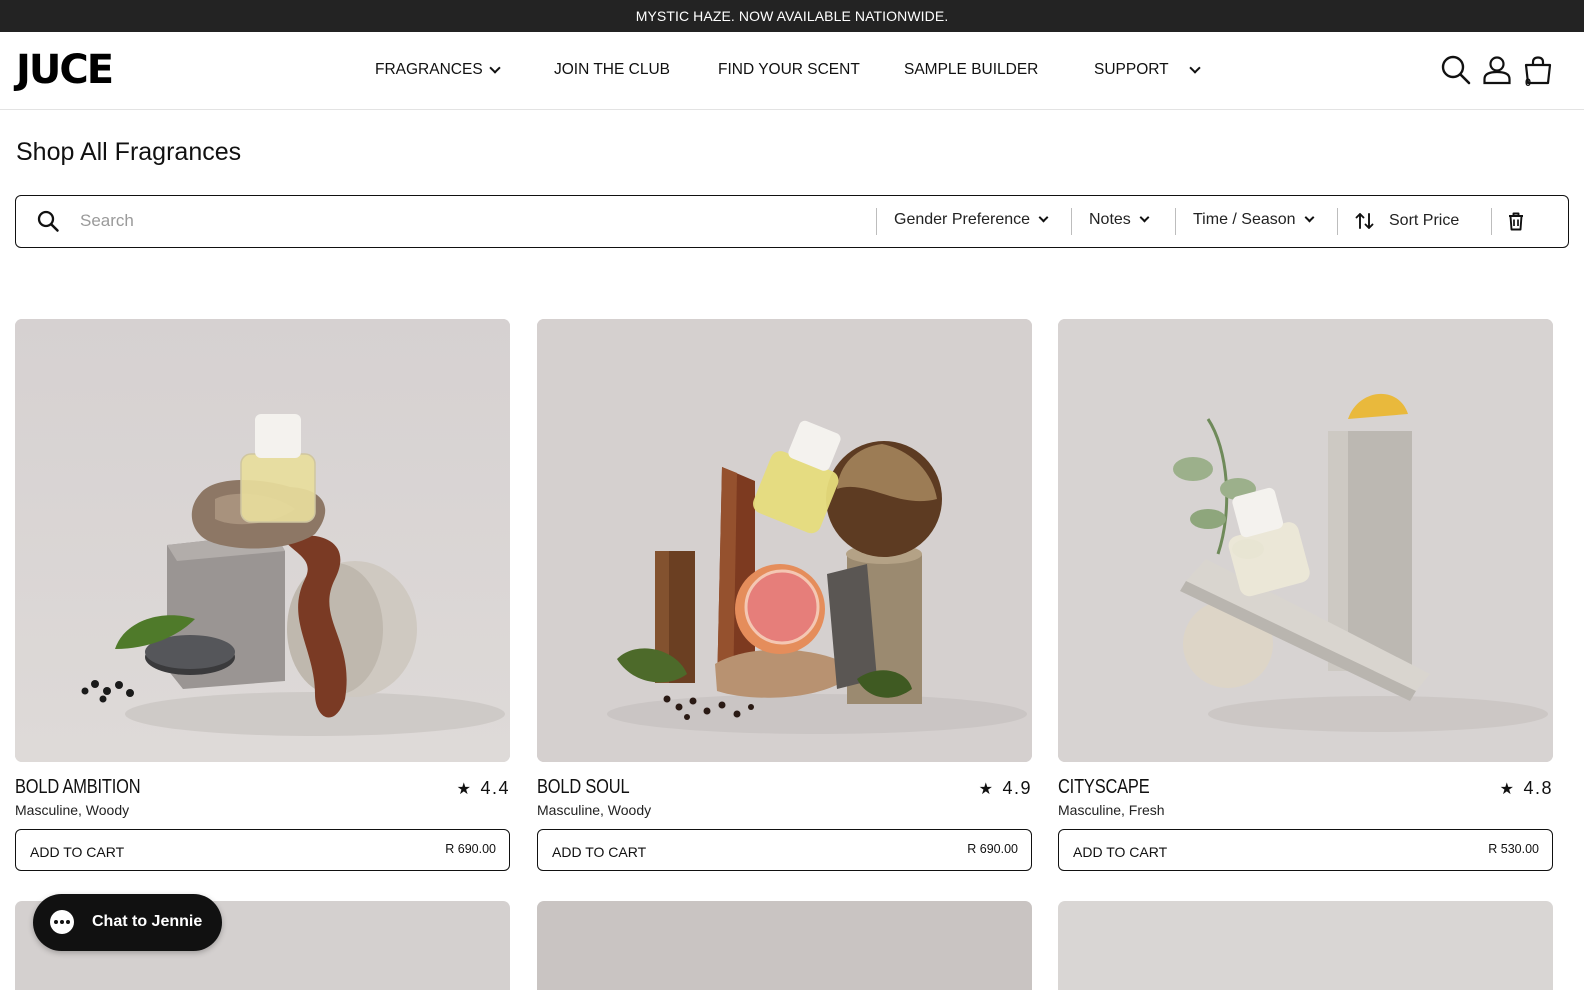 This screenshot has width=1584, height=990. I want to click on nav-support: SUPPORT, so click(1147, 70).